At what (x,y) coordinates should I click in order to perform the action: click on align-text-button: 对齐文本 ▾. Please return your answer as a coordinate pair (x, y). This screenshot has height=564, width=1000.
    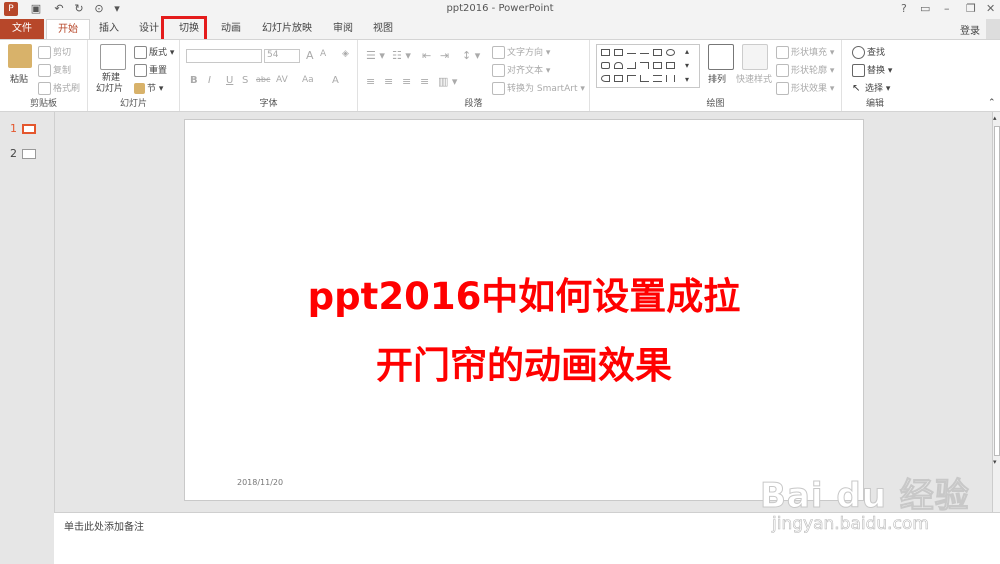
    Looking at the image, I should click on (521, 70).